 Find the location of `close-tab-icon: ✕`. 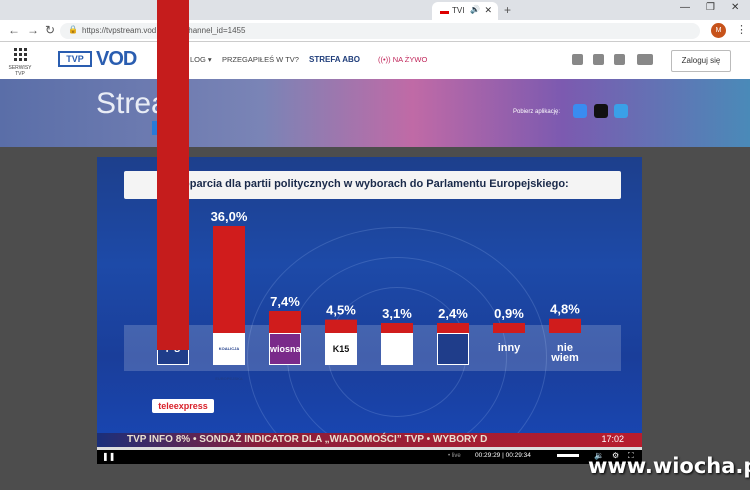

close-tab-icon: ✕ is located at coordinates (488, 10).